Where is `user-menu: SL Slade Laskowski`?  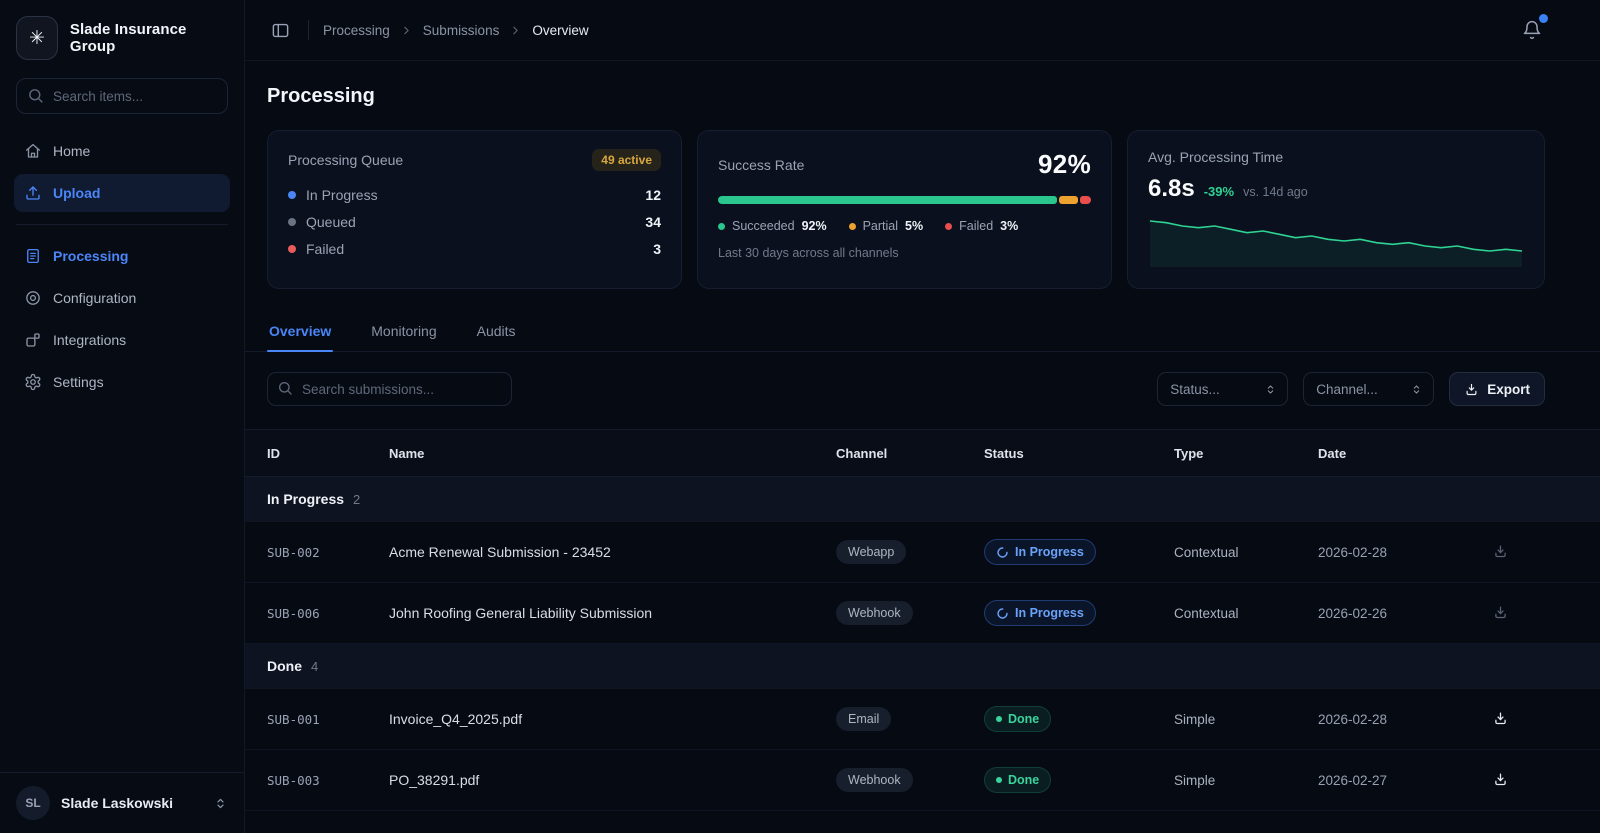 user-menu: SL Slade Laskowski is located at coordinates (122, 802).